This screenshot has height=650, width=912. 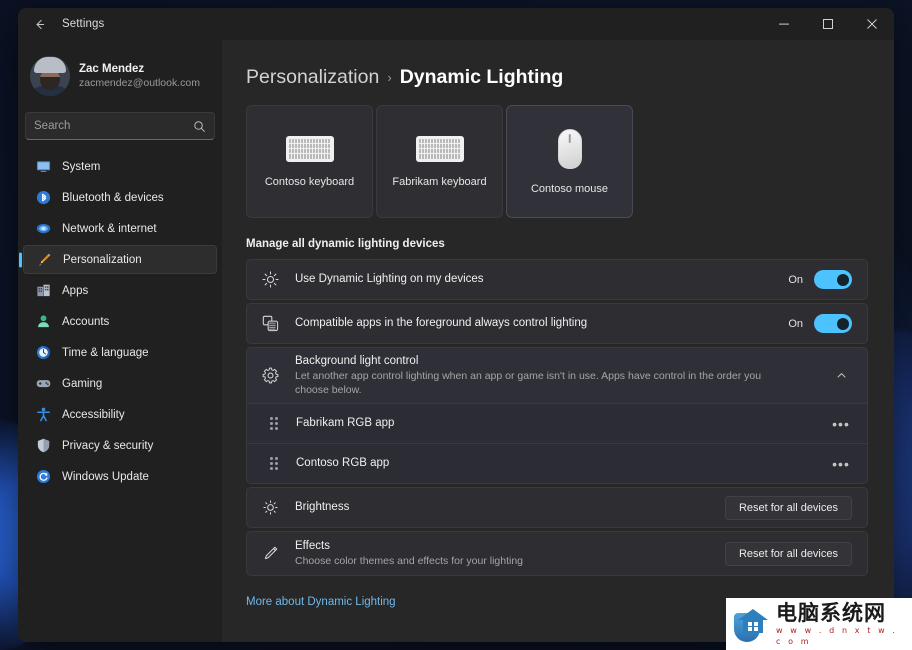 What do you see at coordinates (557, 279) in the screenshot?
I see `row-use-dynamic-lighting: Use Dynamic Lighting on my devices On` at bounding box center [557, 279].